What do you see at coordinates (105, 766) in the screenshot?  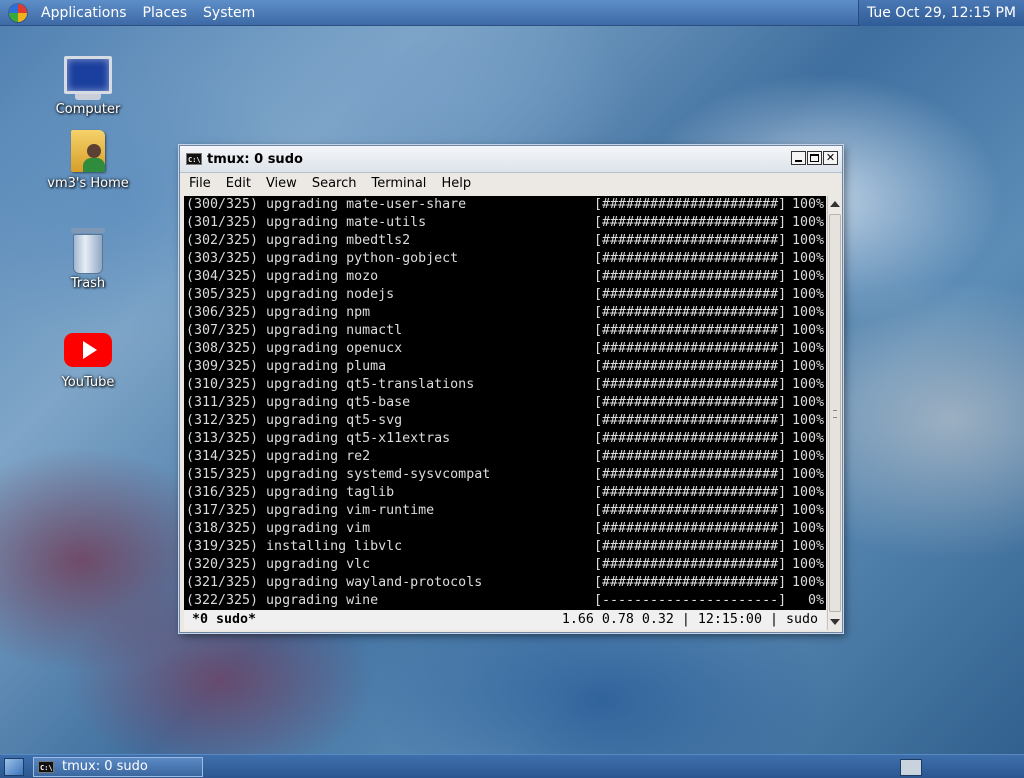 I see `taskbar-button-label: tmux: 0 sudo` at bounding box center [105, 766].